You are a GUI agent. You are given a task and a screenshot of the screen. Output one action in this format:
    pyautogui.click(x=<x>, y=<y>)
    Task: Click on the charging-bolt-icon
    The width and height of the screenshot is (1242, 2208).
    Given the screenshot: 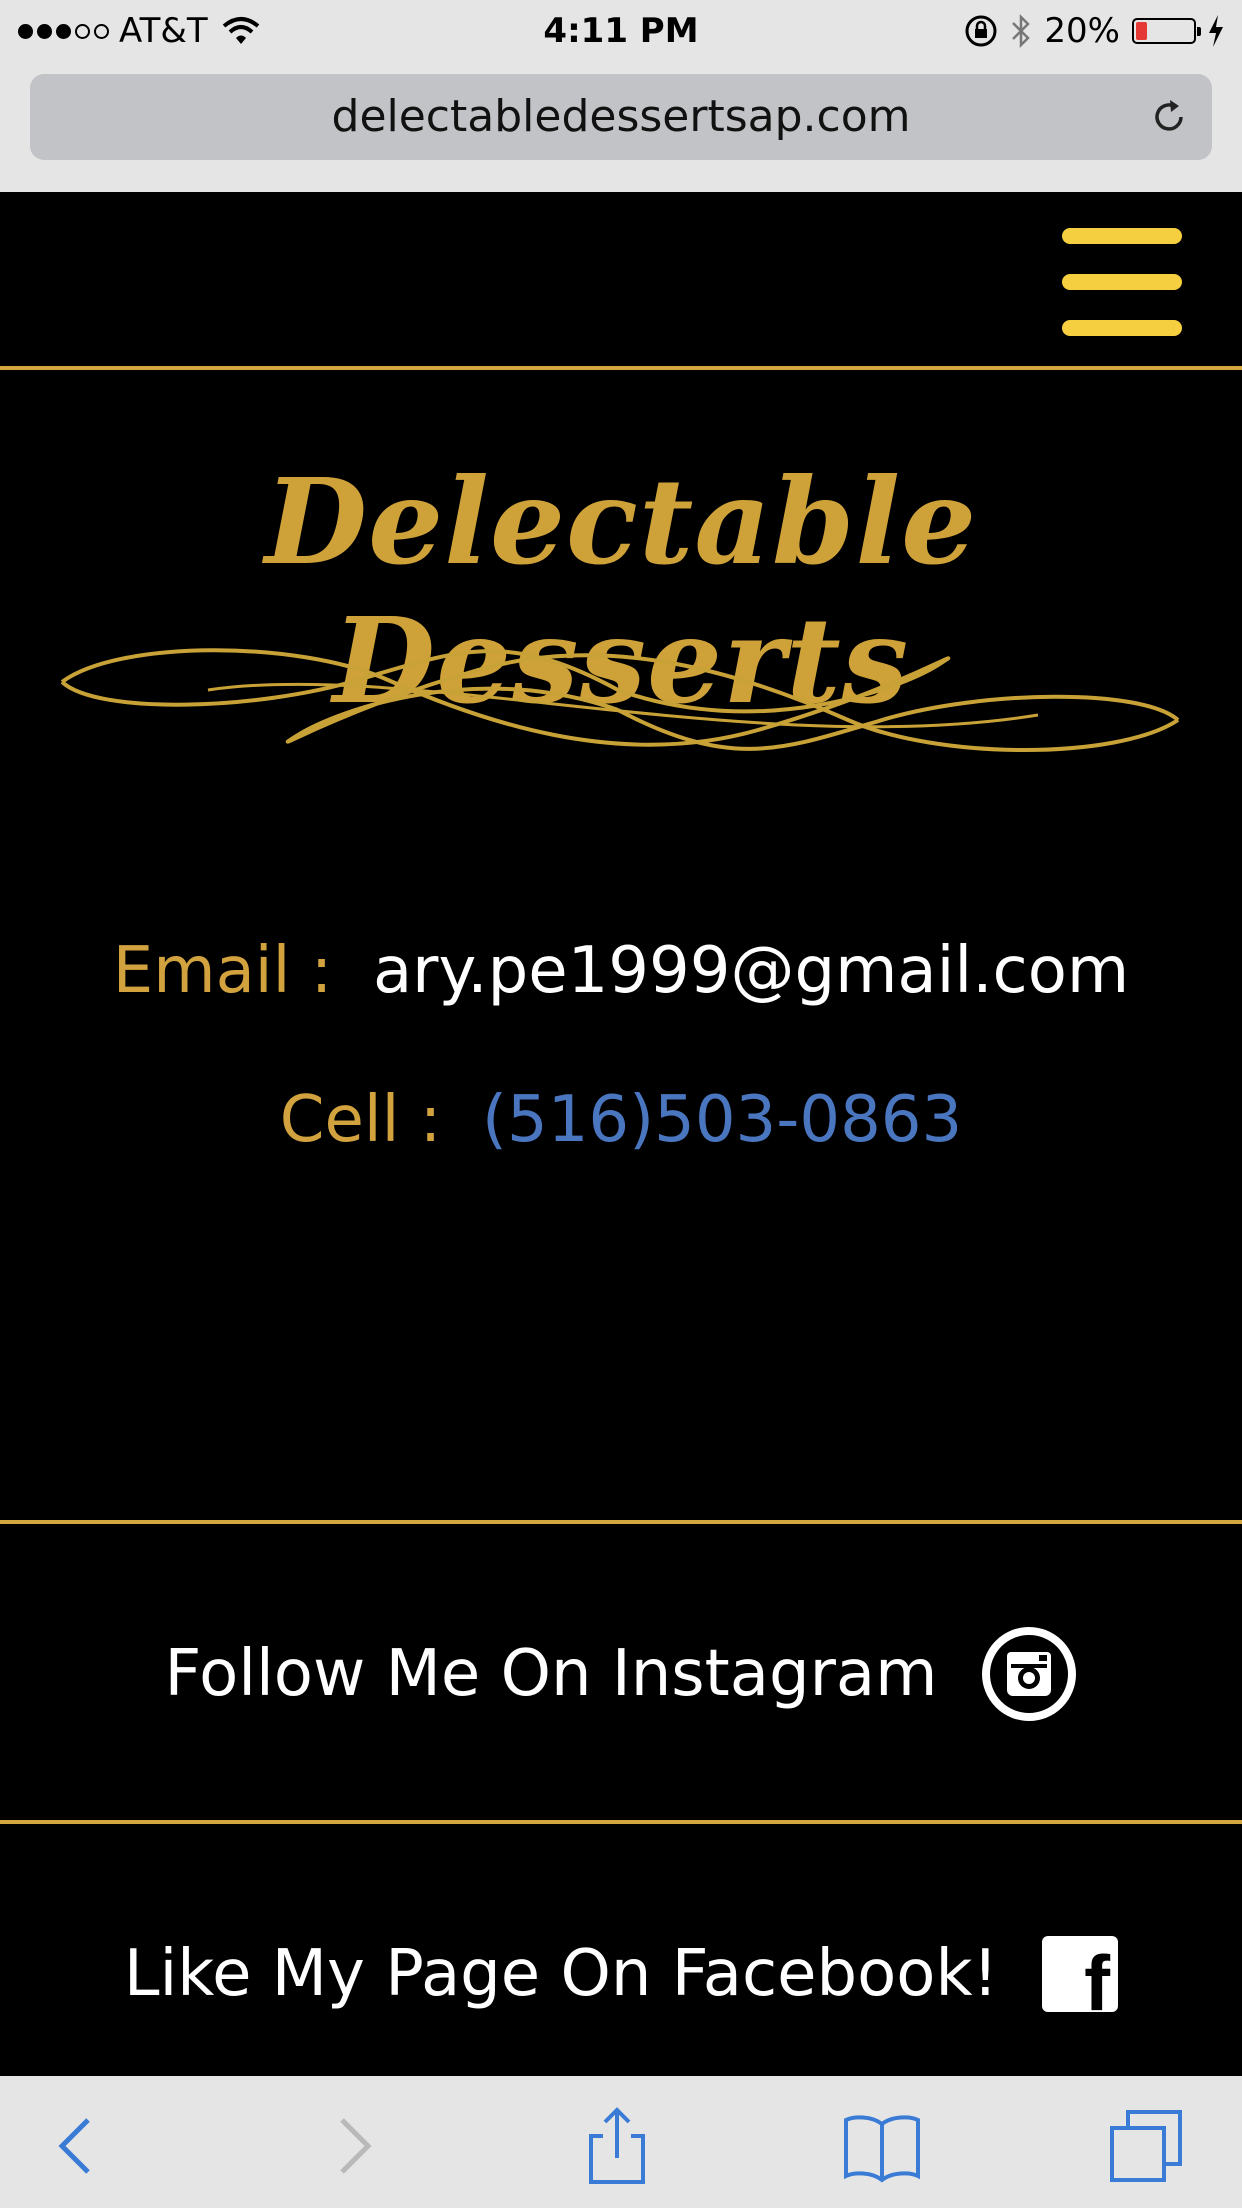 What is the action you would take?
    pyautogui.click(x=1216, y=31)
    